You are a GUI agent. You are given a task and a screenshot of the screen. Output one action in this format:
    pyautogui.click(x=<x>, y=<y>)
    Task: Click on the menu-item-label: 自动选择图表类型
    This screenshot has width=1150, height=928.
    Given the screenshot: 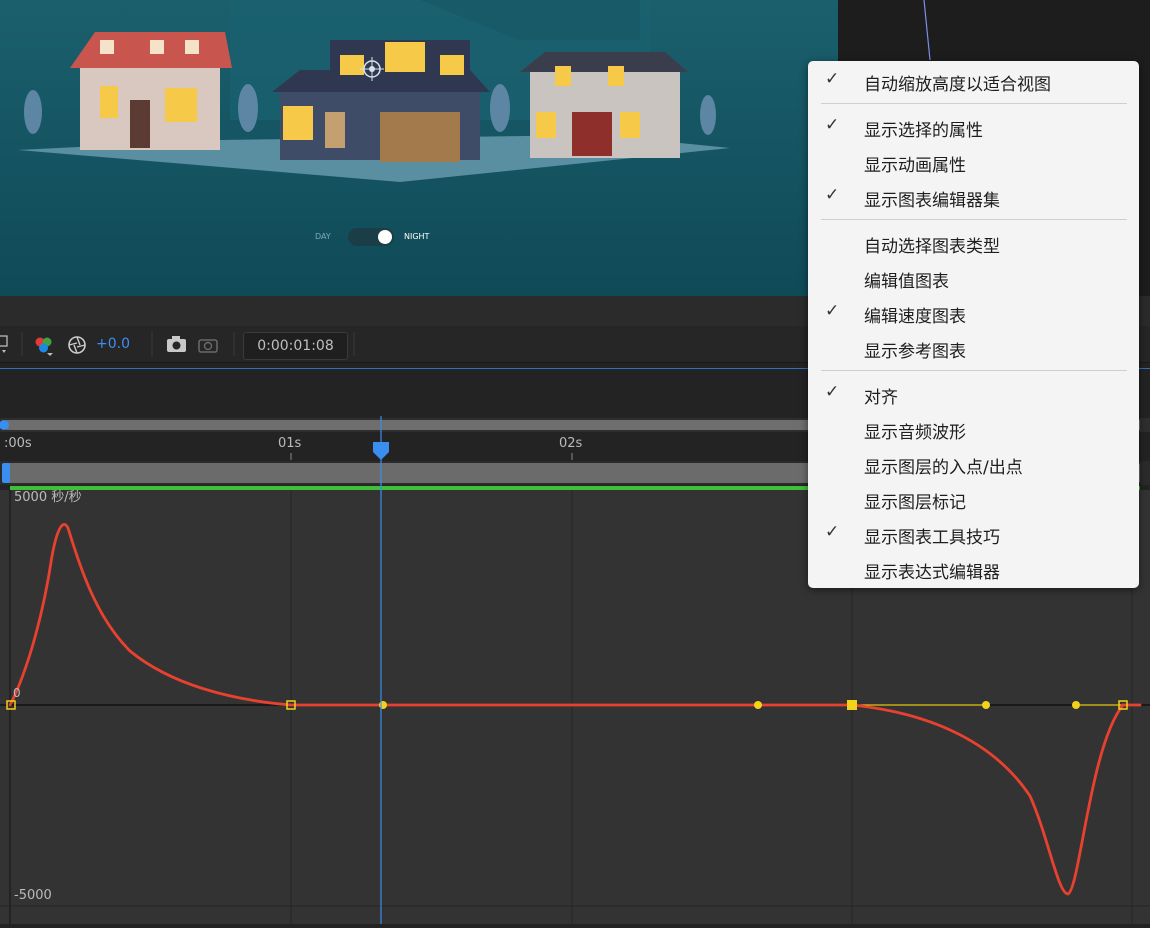 What is the action you would take?
    pyautogui.click(x=932, y=247)
    